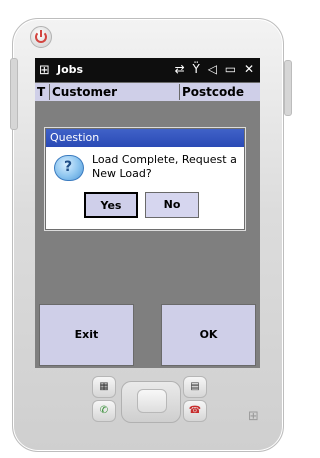  Describe the element at coordinates (147, 70) in the screenshot. I see `title-bar: ⊞ Jobs ⇄ Ÿ ◁ ▭ ✕` at that location.